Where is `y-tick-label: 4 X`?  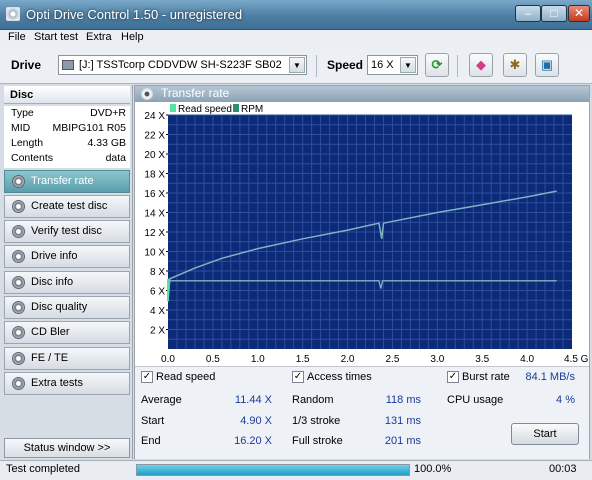 y-tick-label: 4 X is located at coordinates (157, 311).